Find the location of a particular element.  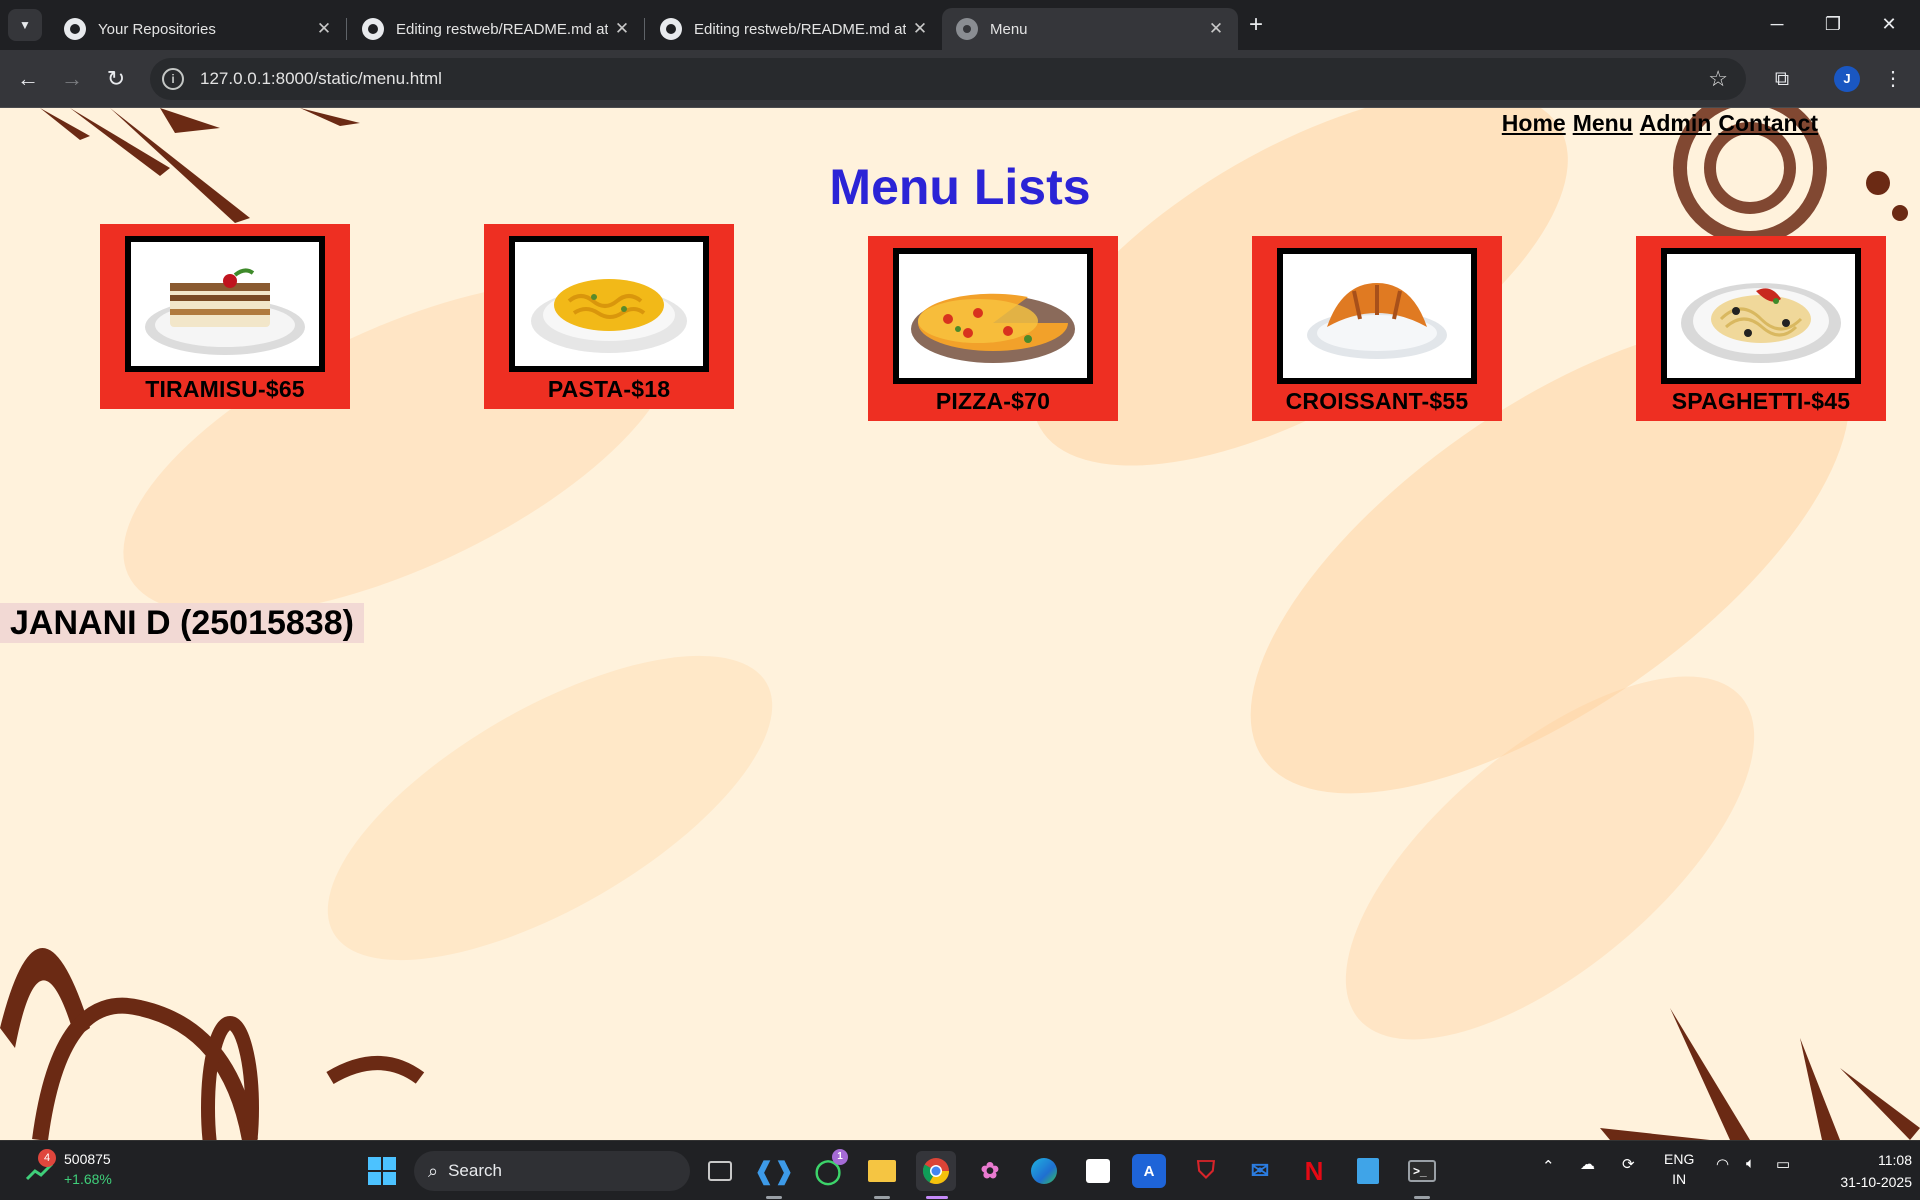

nav-home-link: Home is located at coordinates (1534, 123).